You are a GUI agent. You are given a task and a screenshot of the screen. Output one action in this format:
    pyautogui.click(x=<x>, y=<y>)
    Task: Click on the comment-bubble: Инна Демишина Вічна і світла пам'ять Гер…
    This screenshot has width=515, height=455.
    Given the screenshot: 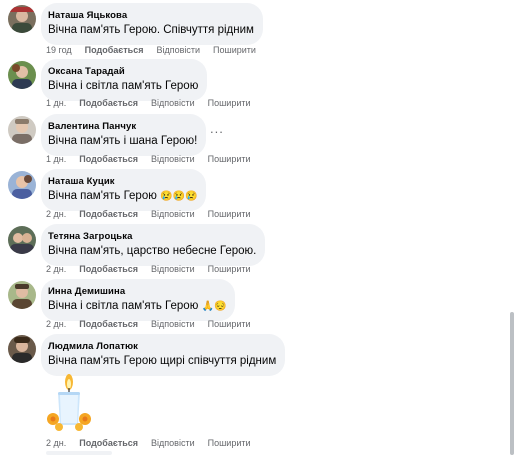 What is the action you would take?
    pyautogui.click(x=138, y=300)
    